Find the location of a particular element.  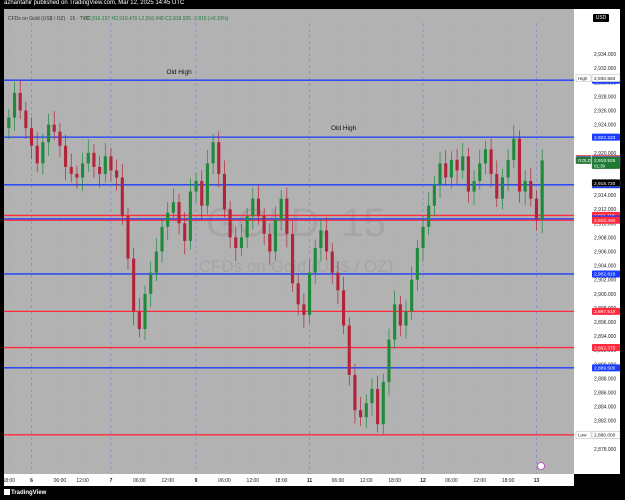

price-tick-label: 2,914.000 is located at coordinates (605, 196).